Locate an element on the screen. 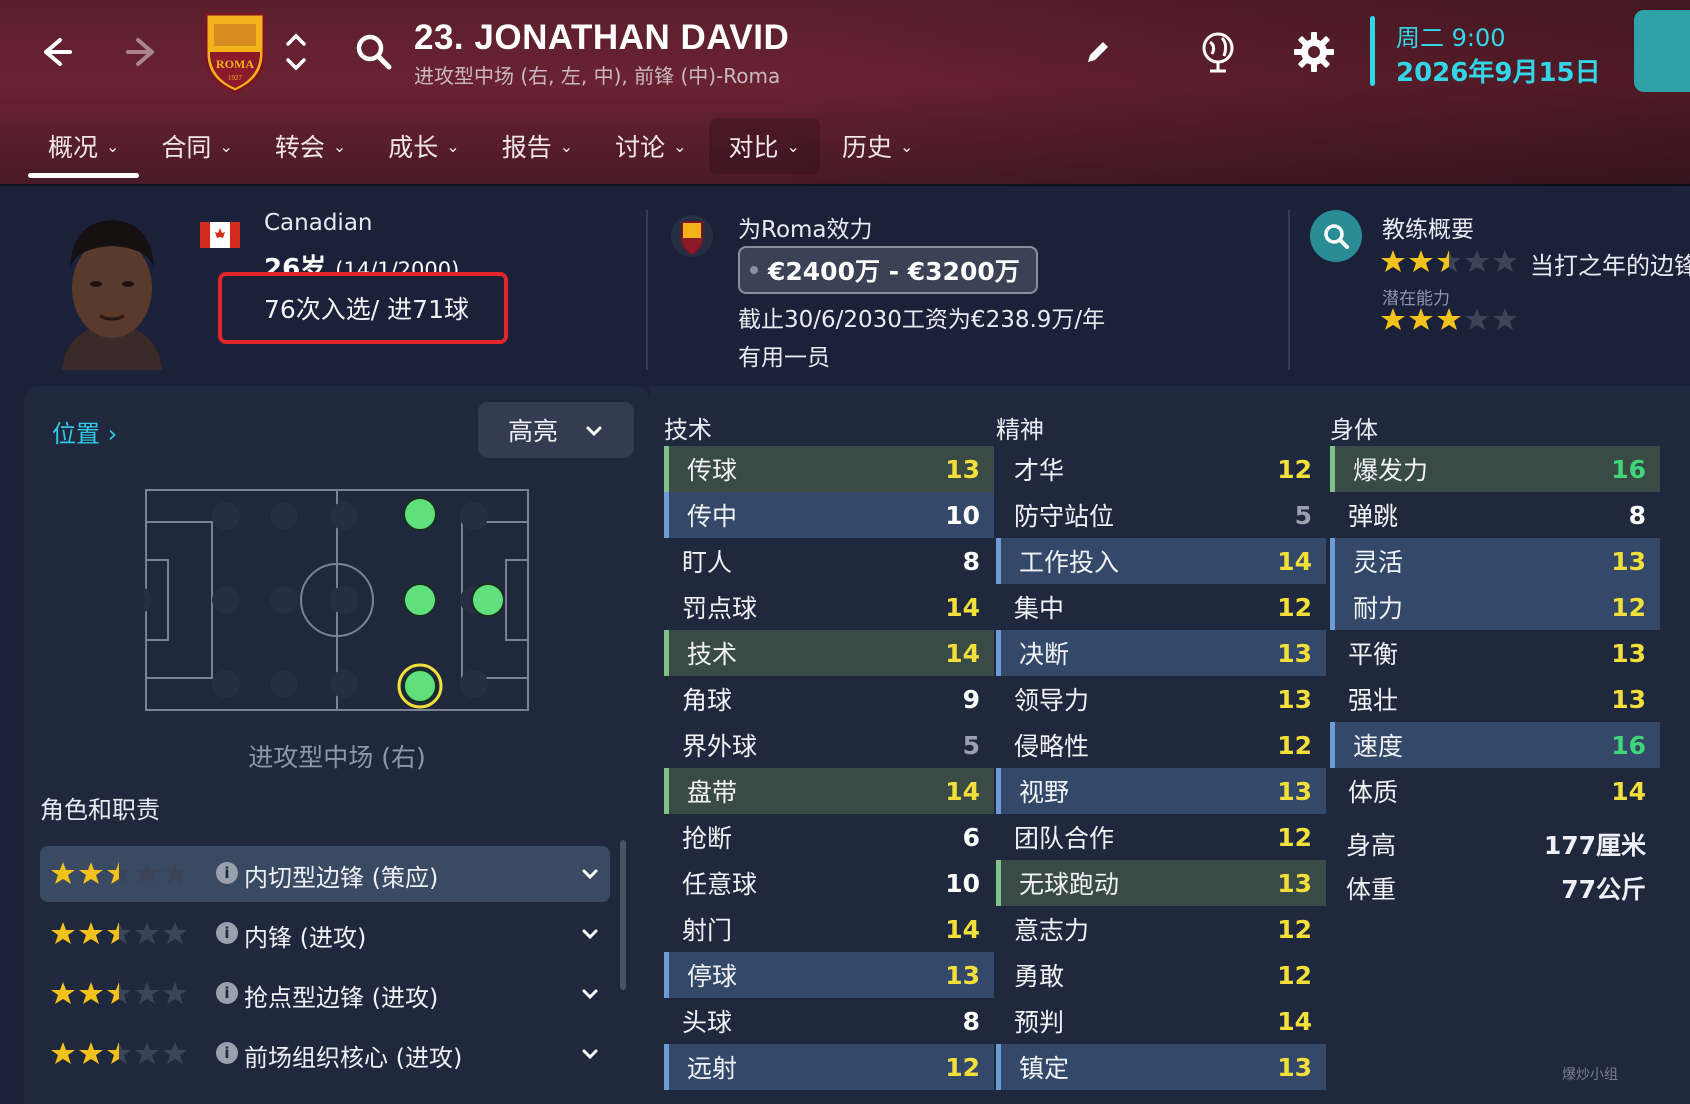  potential-ability-stars is located at coordinates (1450, 319).